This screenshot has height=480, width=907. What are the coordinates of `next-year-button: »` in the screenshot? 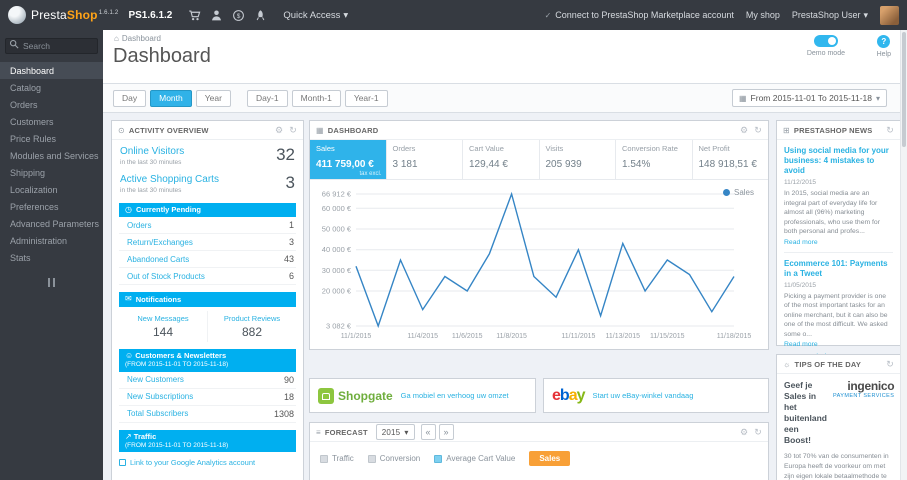 It's located at (446, 432).